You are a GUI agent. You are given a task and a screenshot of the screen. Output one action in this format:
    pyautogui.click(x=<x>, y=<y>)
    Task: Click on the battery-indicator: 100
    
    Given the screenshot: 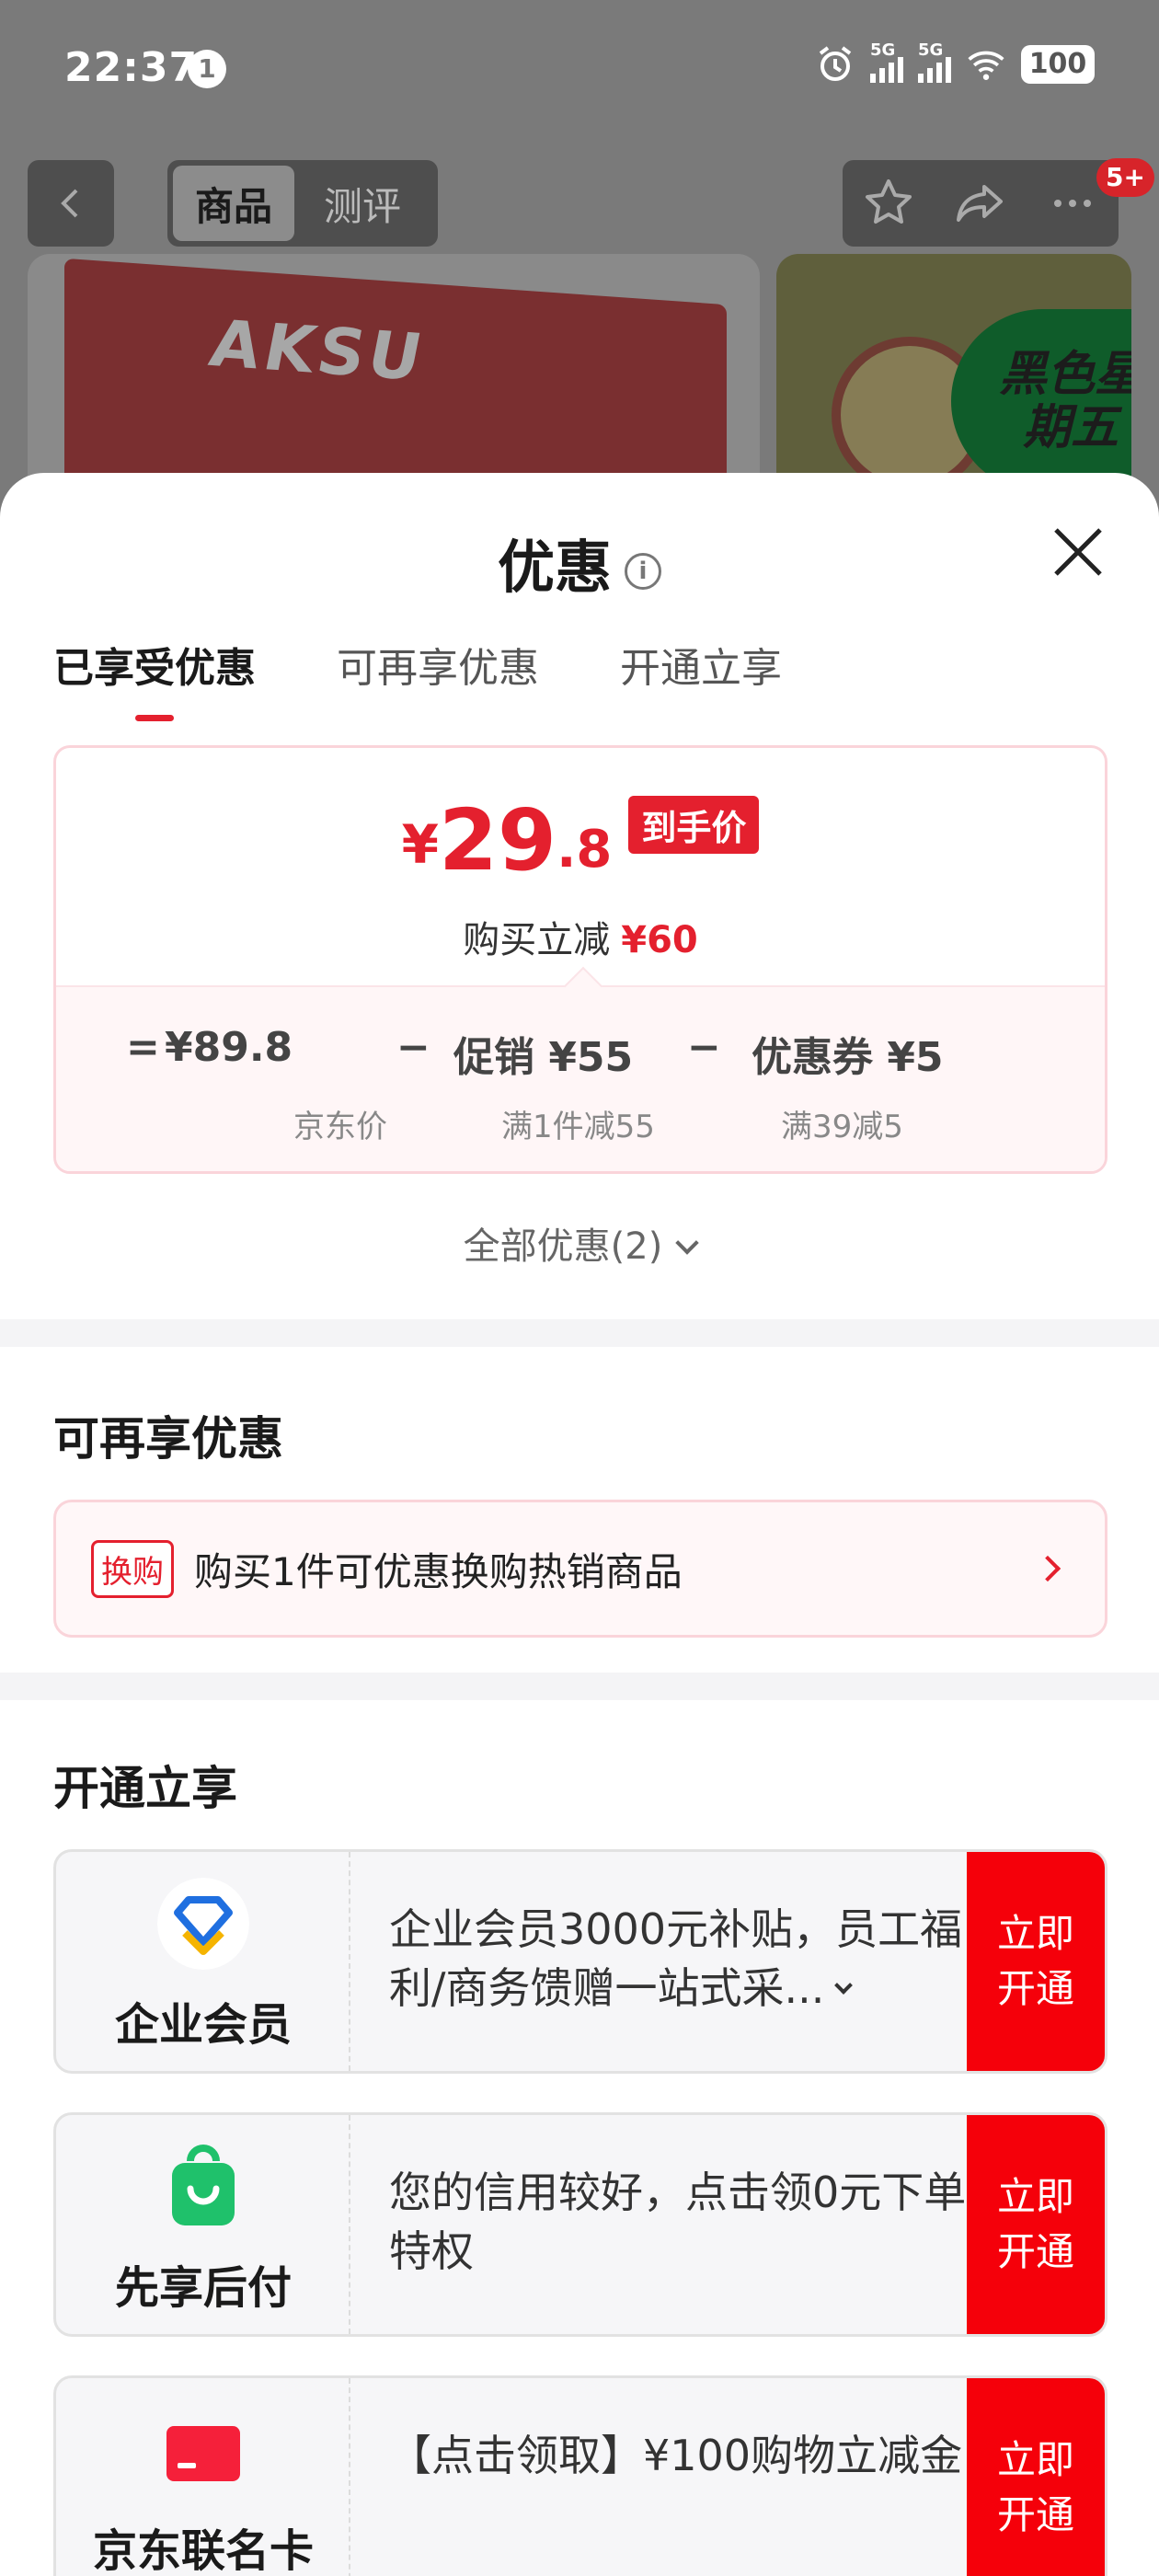 What is the action you would take?
    pyautogui.click(x=1058, y=64)
    